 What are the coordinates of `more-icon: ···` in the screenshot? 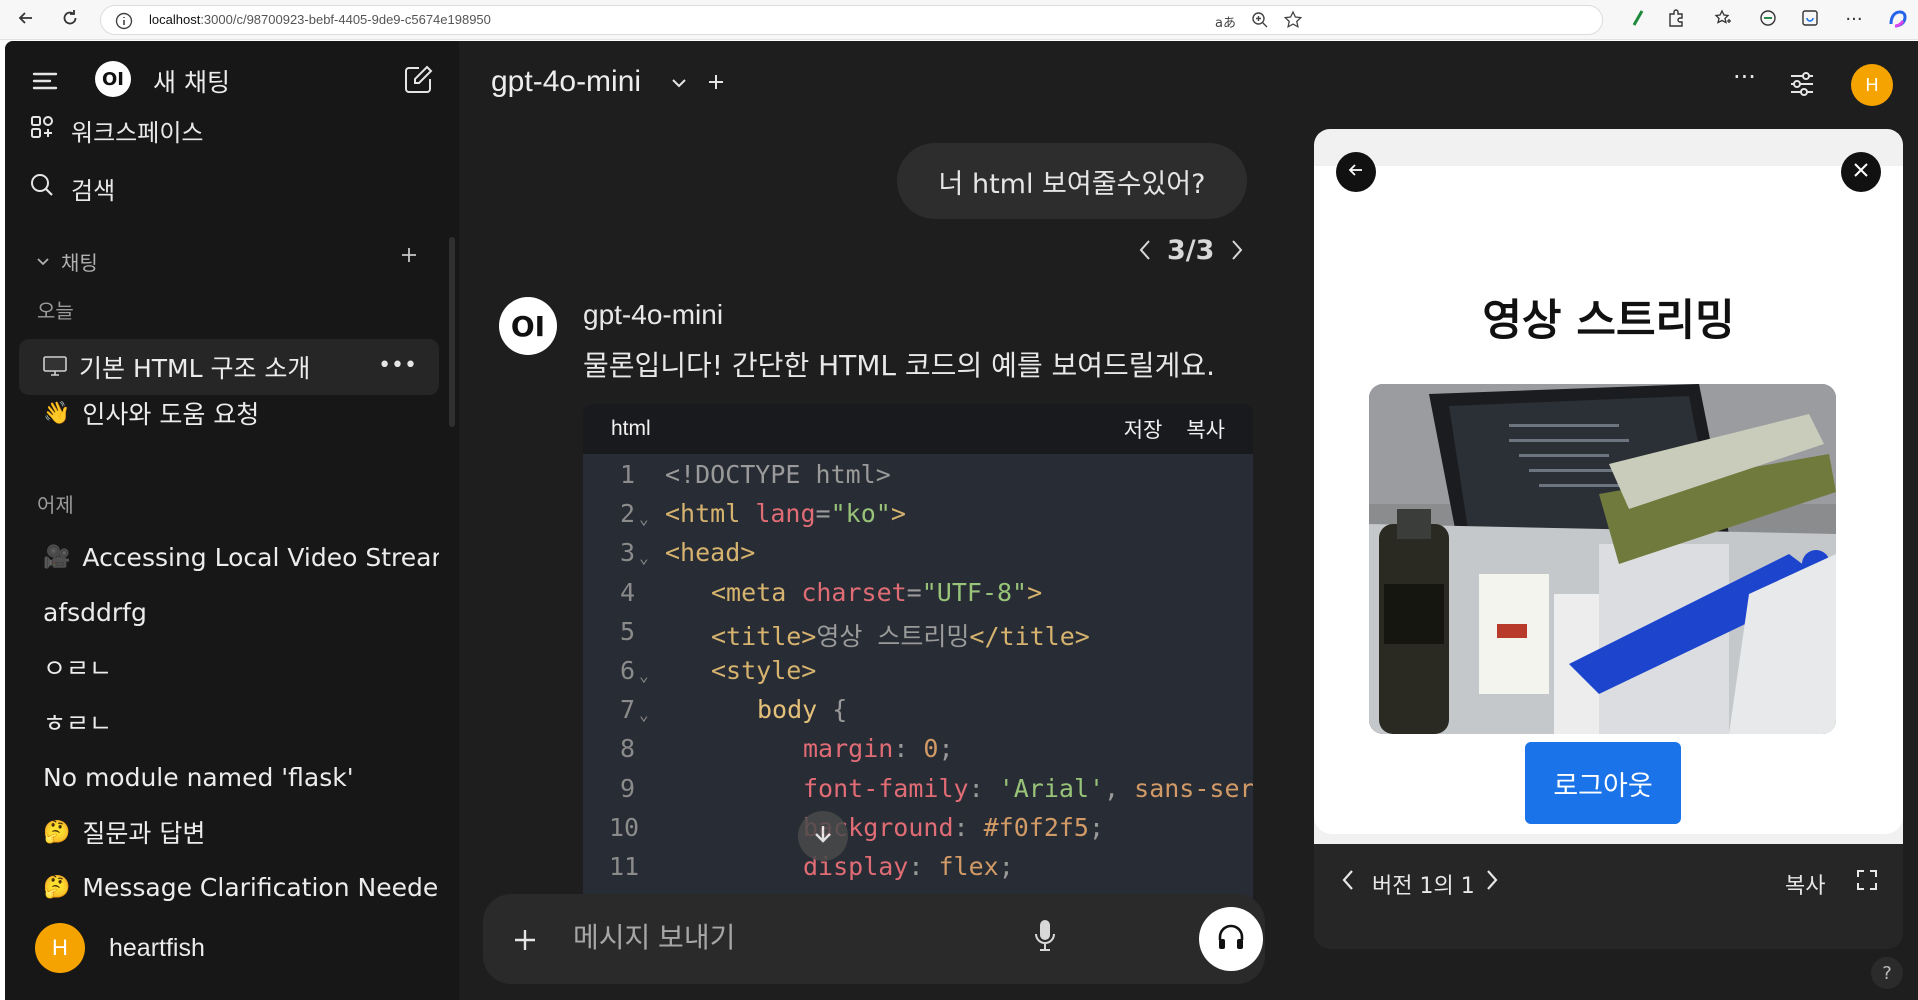 It's located at (1854, 20).